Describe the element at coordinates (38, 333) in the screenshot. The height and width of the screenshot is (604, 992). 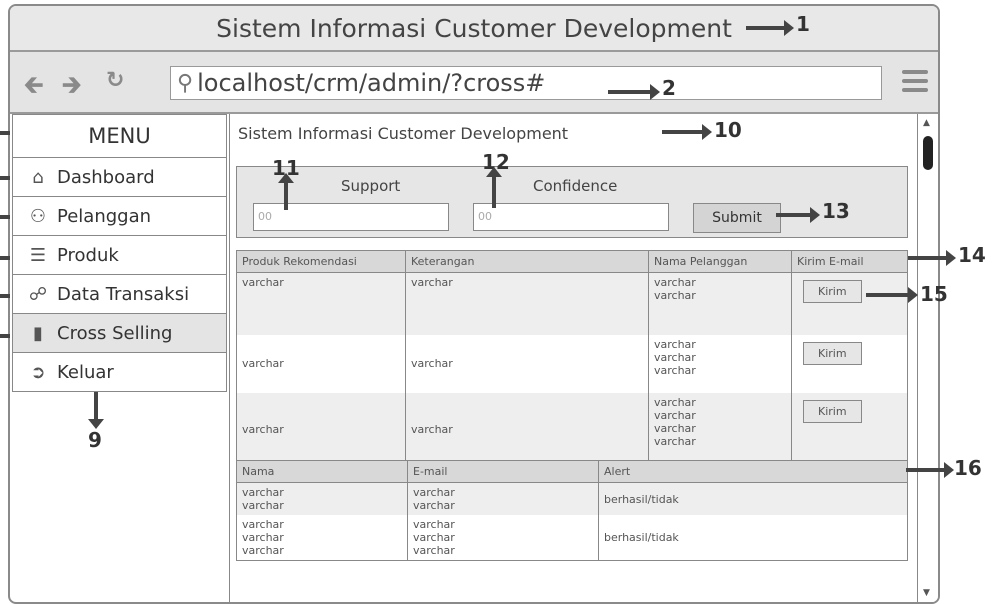
I see `file-icon: ▮` at that location.